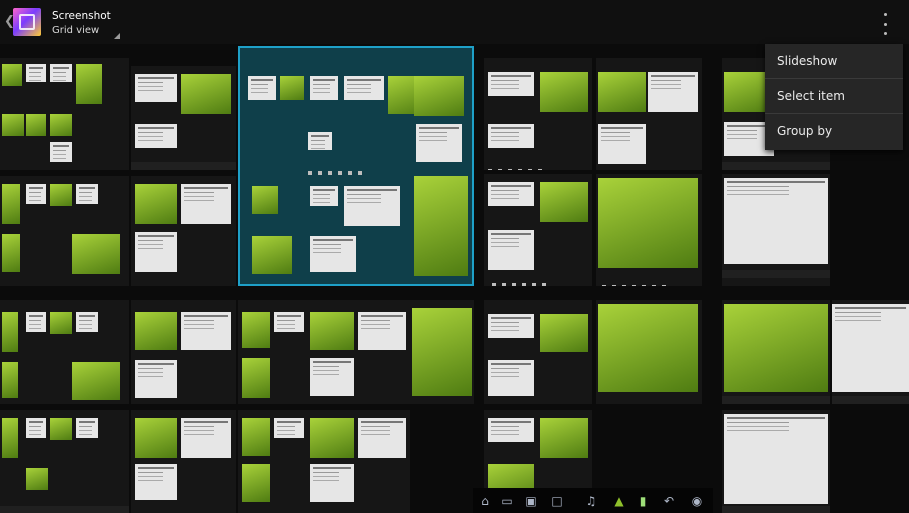  What do you see at coordinates (885, 24) in the screenshot?
I see `overflow-menu-icon` at bounding box center [885, 24].